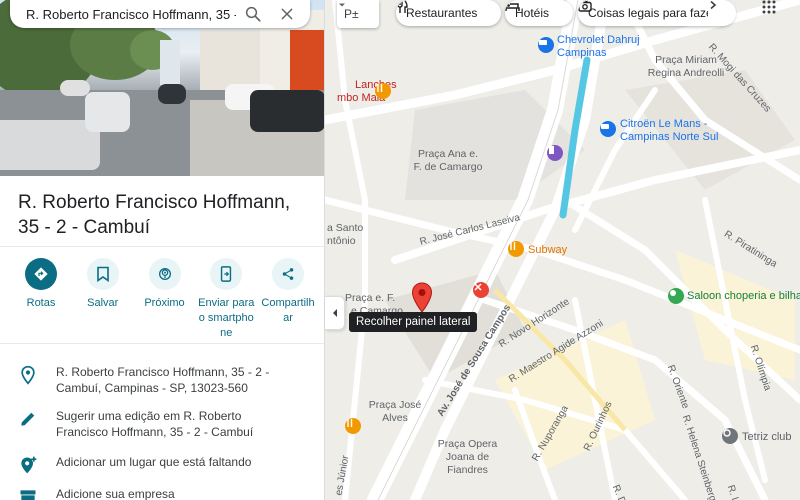  What do you see at coordinates (345, 228) in the screenshot?
I see `santo-label: a Santo` at bounding box center [345, 228].